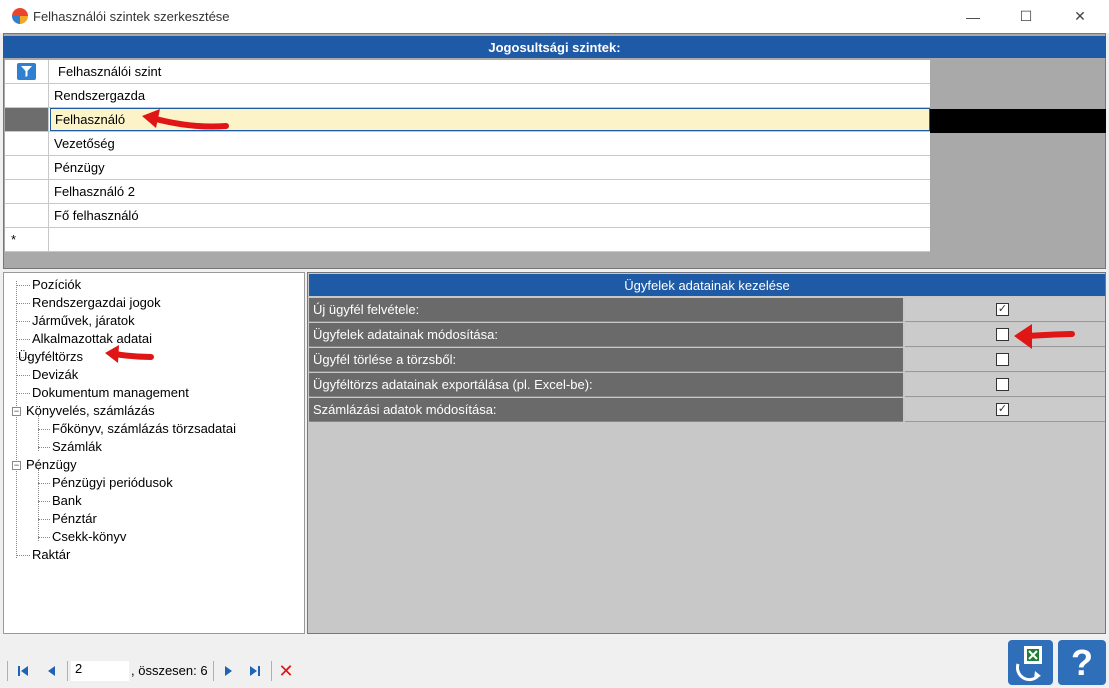  I want to click on grid-column-header-row: Felhasználói szint, so click(467, 72).